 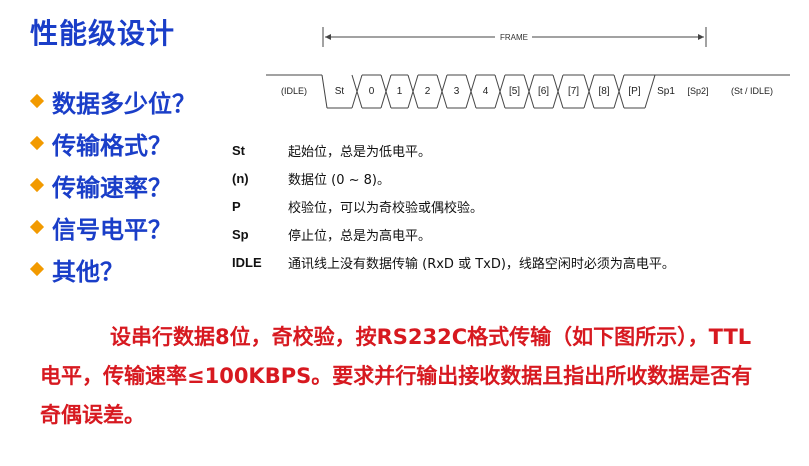 What do you see at coordinates (386, 208) in the screenshot?
I see `legend-desc: 校验位，可以为奇校验或偶校验。` at bounding box center [386, 208].